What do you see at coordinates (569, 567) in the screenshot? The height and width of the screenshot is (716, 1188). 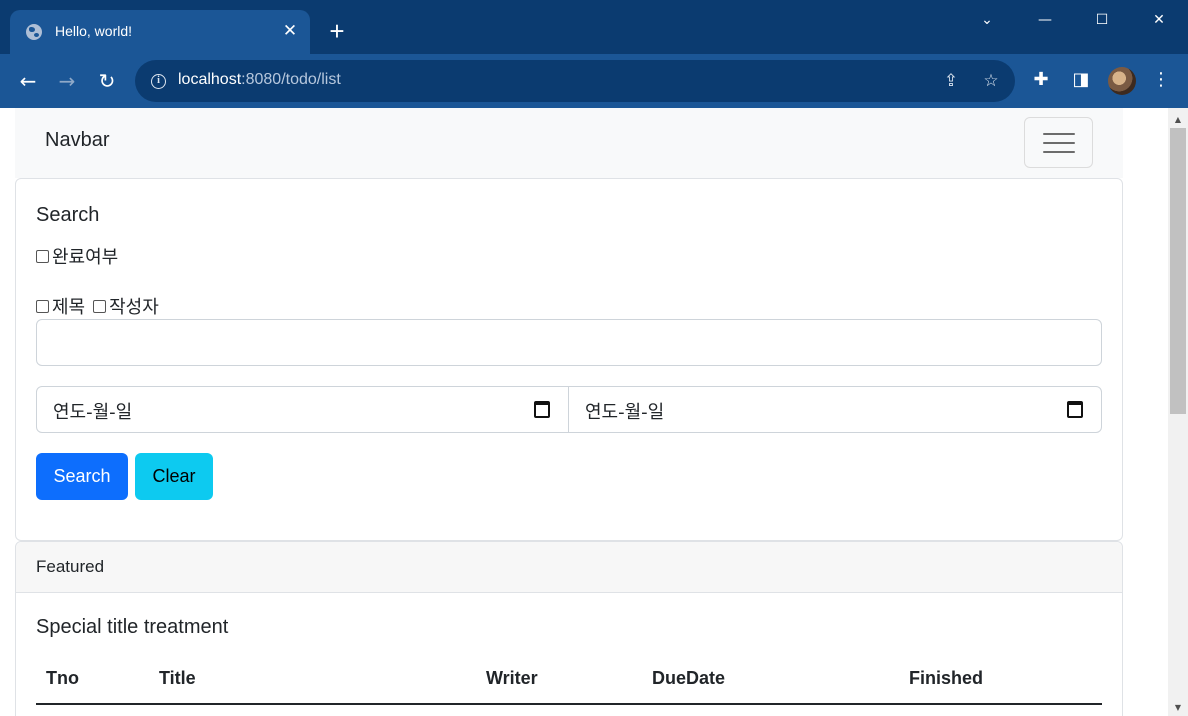 I see `card-header: Featured` at bounding box center [569, 567].